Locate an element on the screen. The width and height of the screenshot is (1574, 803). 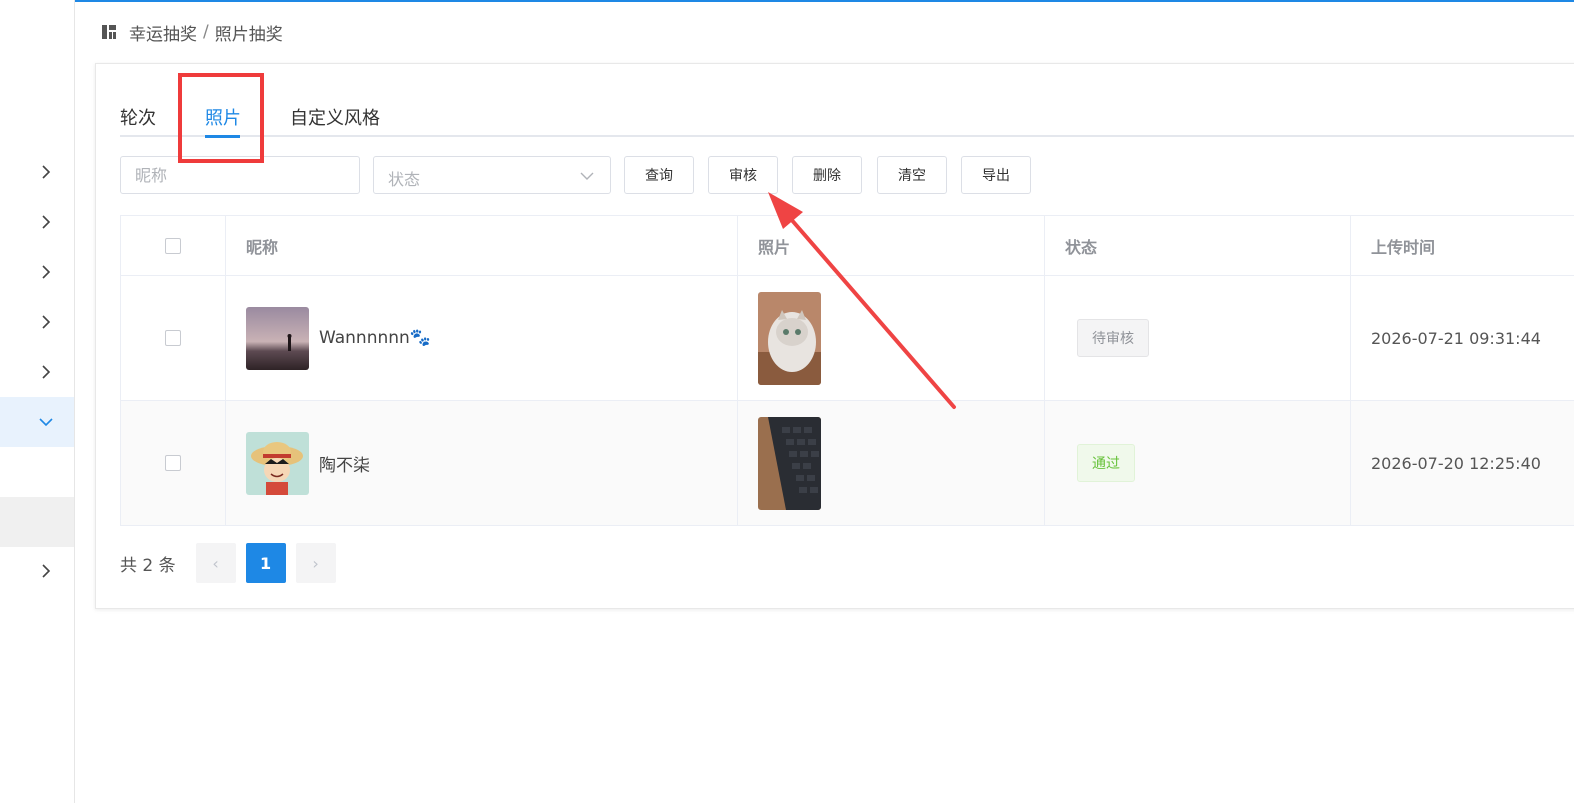
sidebar is located at coordinates (37, 401).